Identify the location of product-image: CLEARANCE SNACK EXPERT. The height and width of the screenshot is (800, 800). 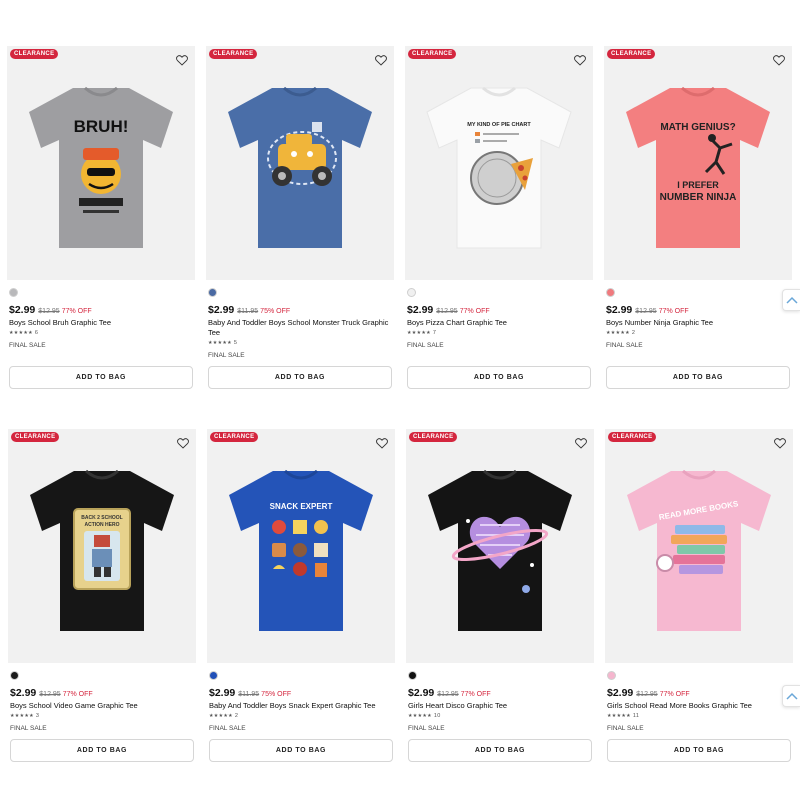
(301, 546).